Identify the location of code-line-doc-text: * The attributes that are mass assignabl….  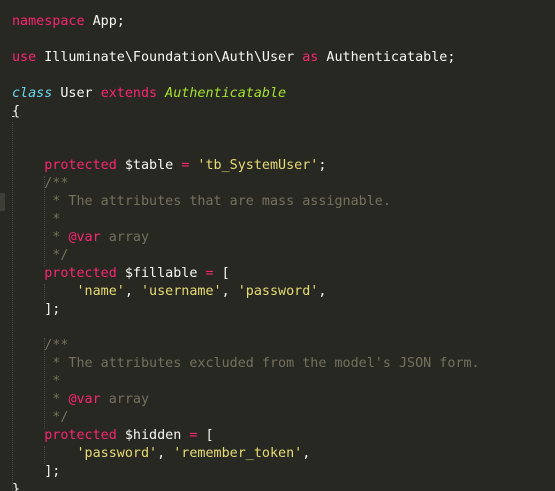
(201, 202).